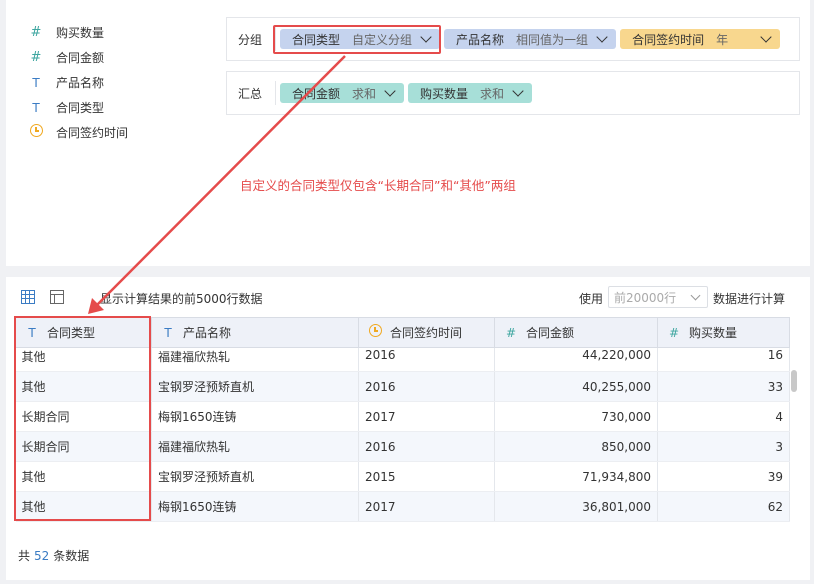 The height and width of the screenshot is (584, 814). Describe the element at coordinates (275, 93) in the screenshot. I see `divider` at that location.